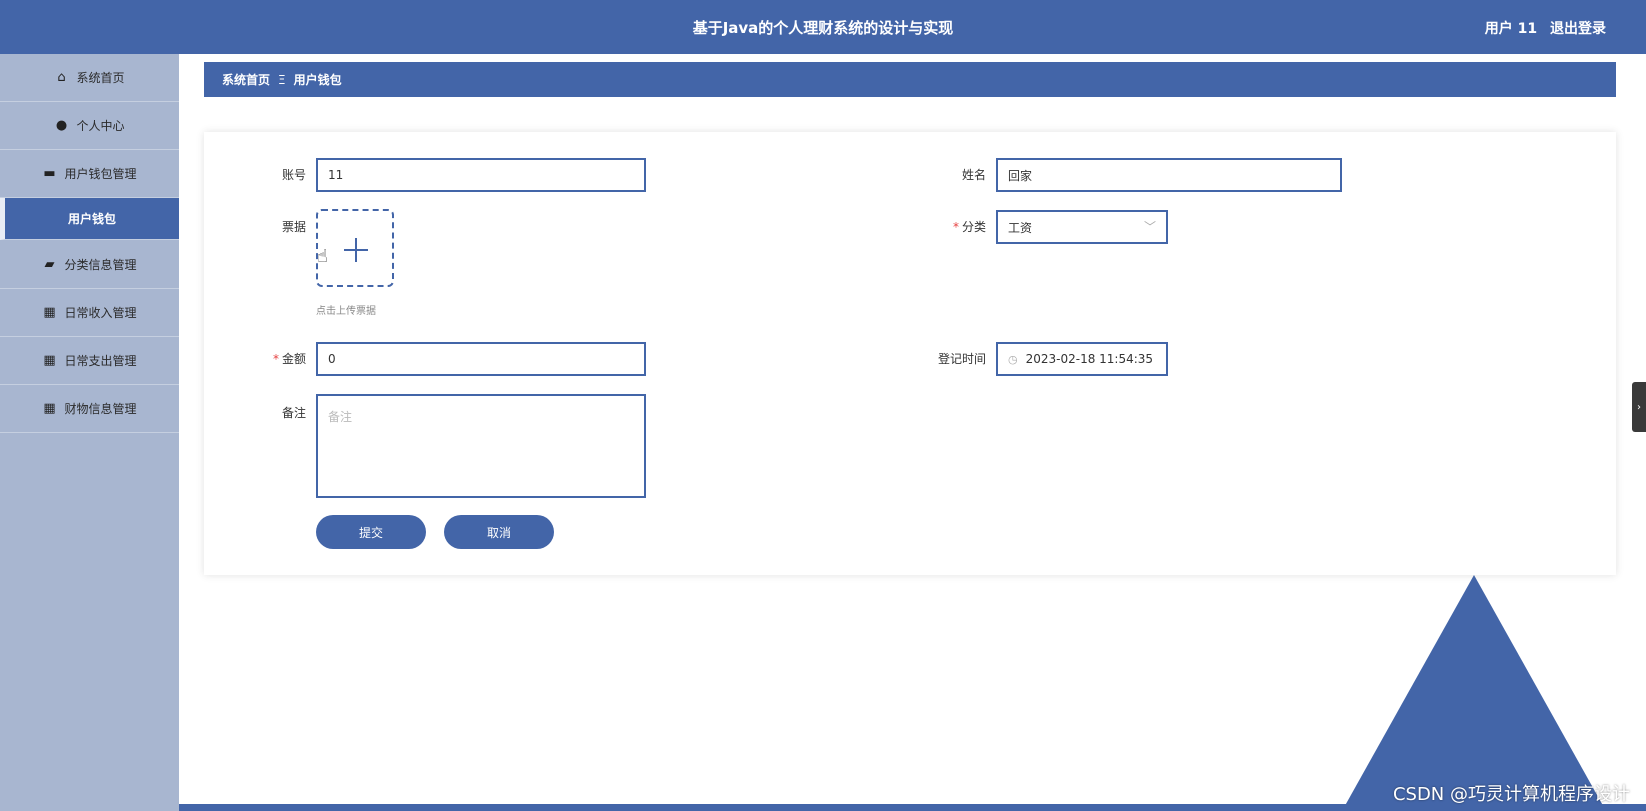 Image resolution: width=1646 pixels, height=811 pixels. What do you see at coordinates (973, 175) in the screenshot?
I see `name-label: 姓名` at bounding box center [973, 175].